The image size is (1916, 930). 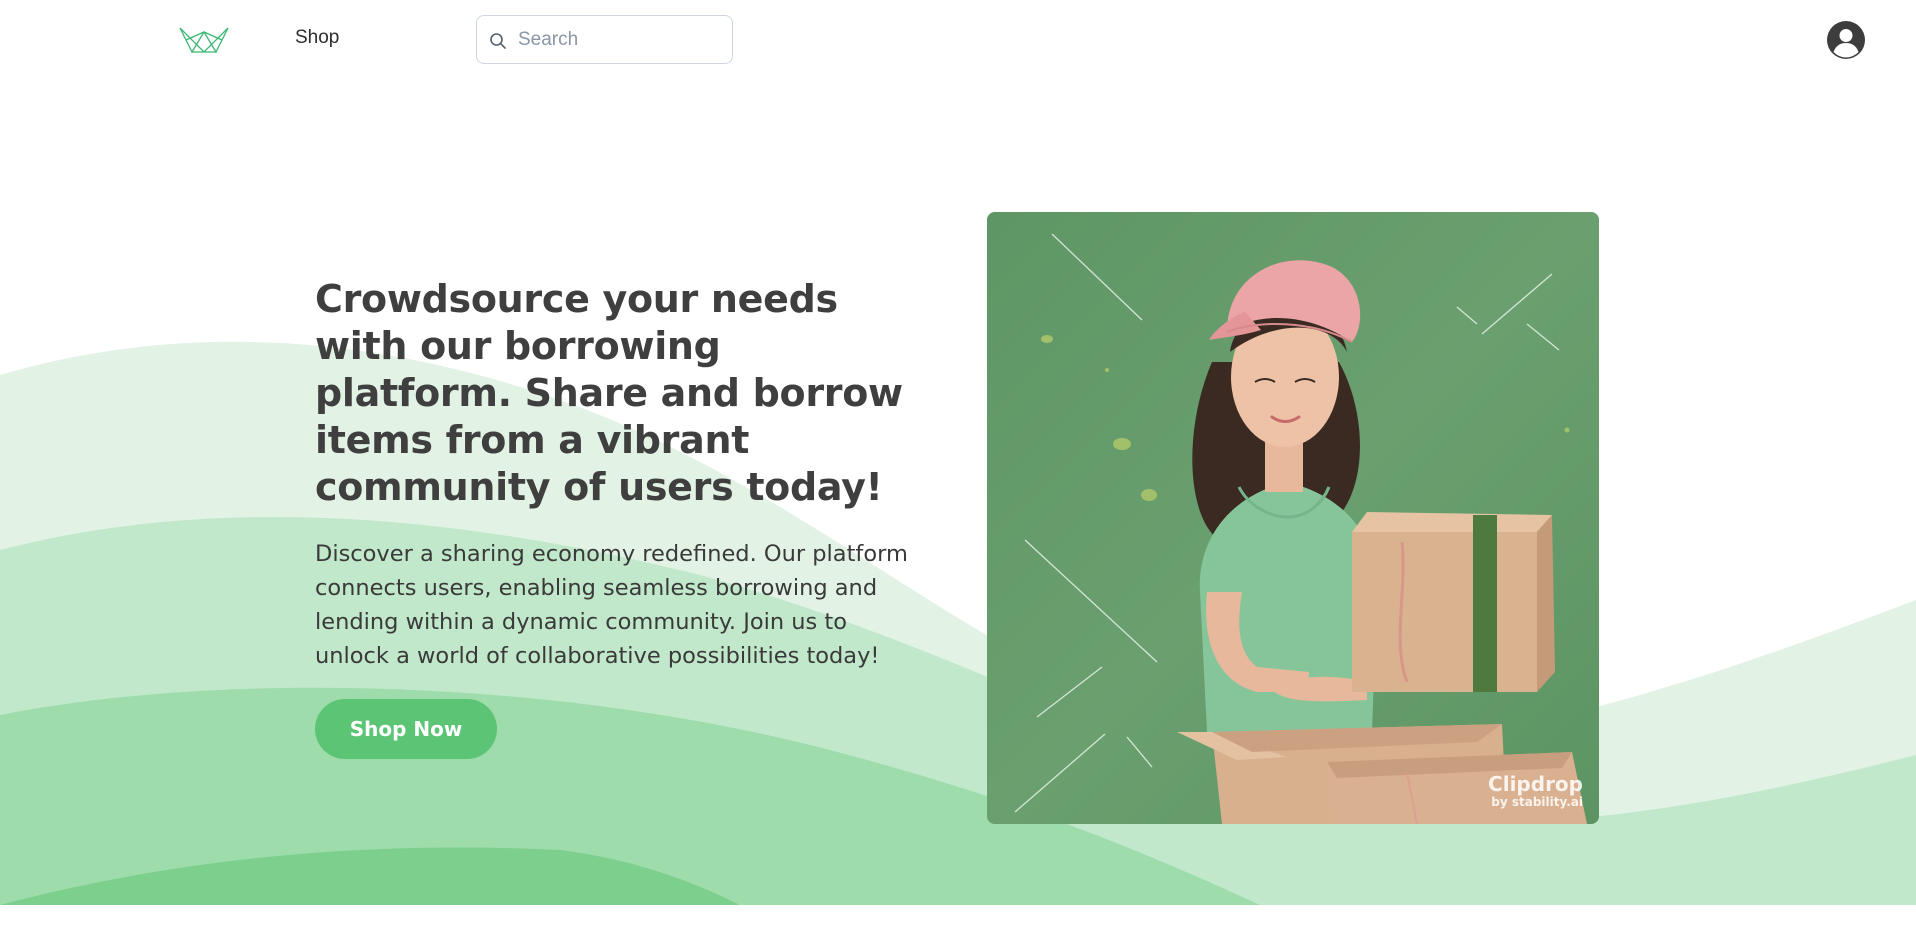 I want to click on nav-link-shop: Shop, so click(x=317, y=38).